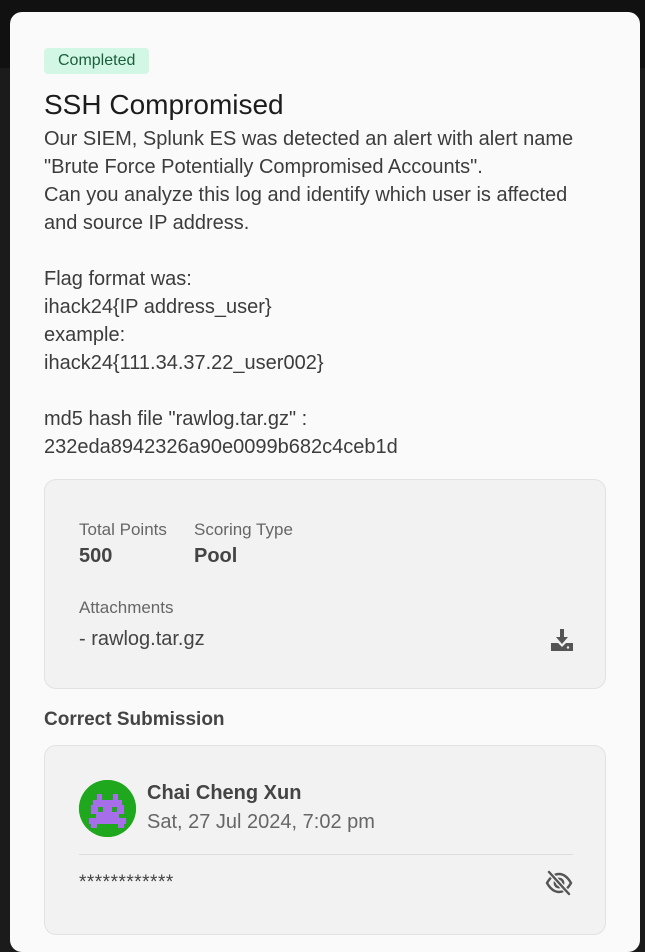 The width and height of the screenshot is (645, 952). I want to click on description-line: ihack24{IP address_user}, so click(158, 307).